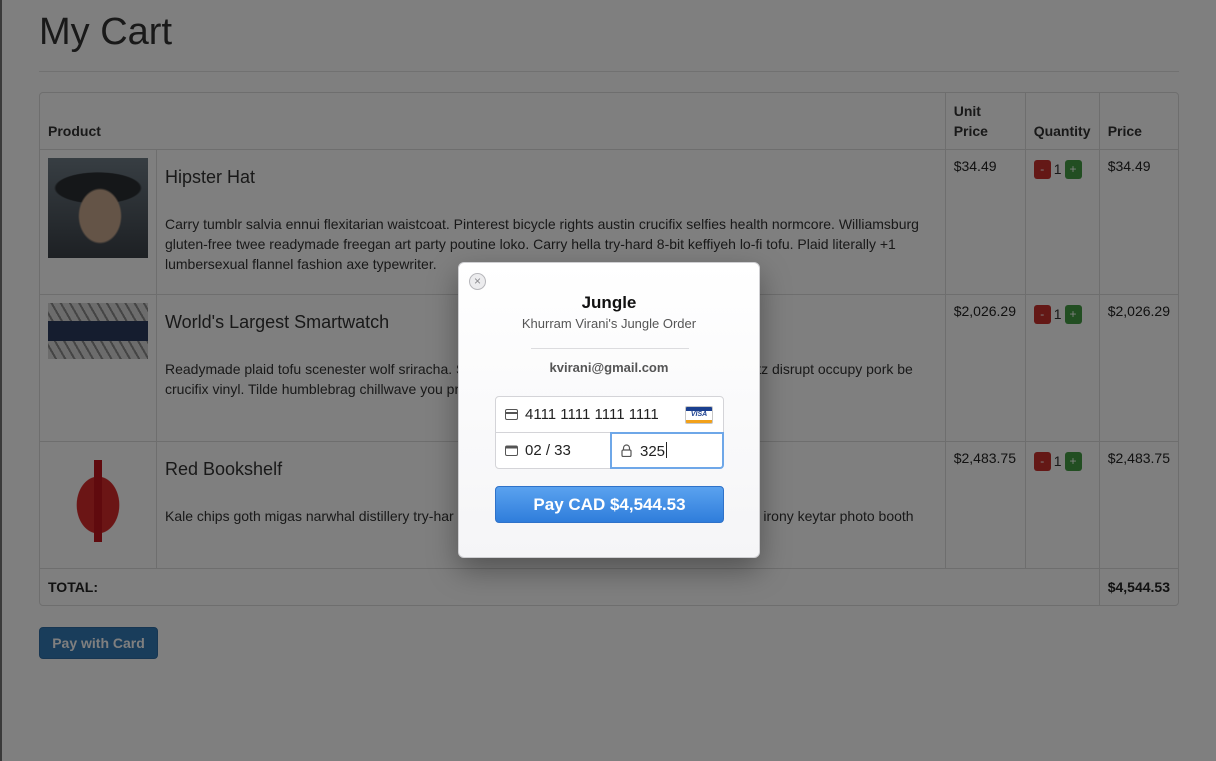 The width and height of the screenshot is (1216, 761). Describe the element at coordinates (609, 504) in the screenshot. I see `pay-button: Pay CAD $4,544.53` at that location.